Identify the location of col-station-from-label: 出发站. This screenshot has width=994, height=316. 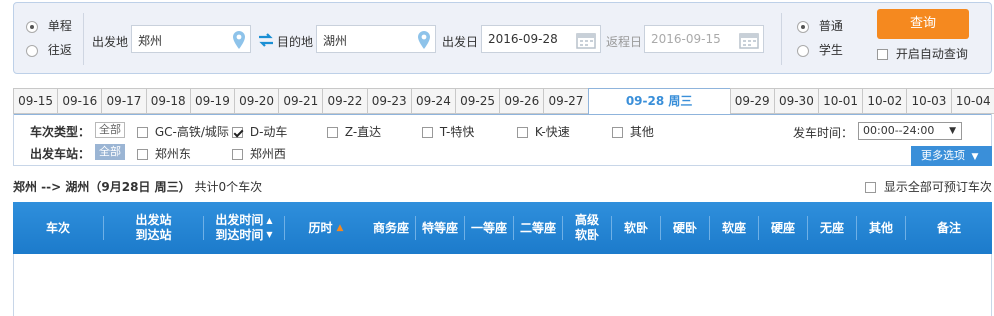
(153, 220).